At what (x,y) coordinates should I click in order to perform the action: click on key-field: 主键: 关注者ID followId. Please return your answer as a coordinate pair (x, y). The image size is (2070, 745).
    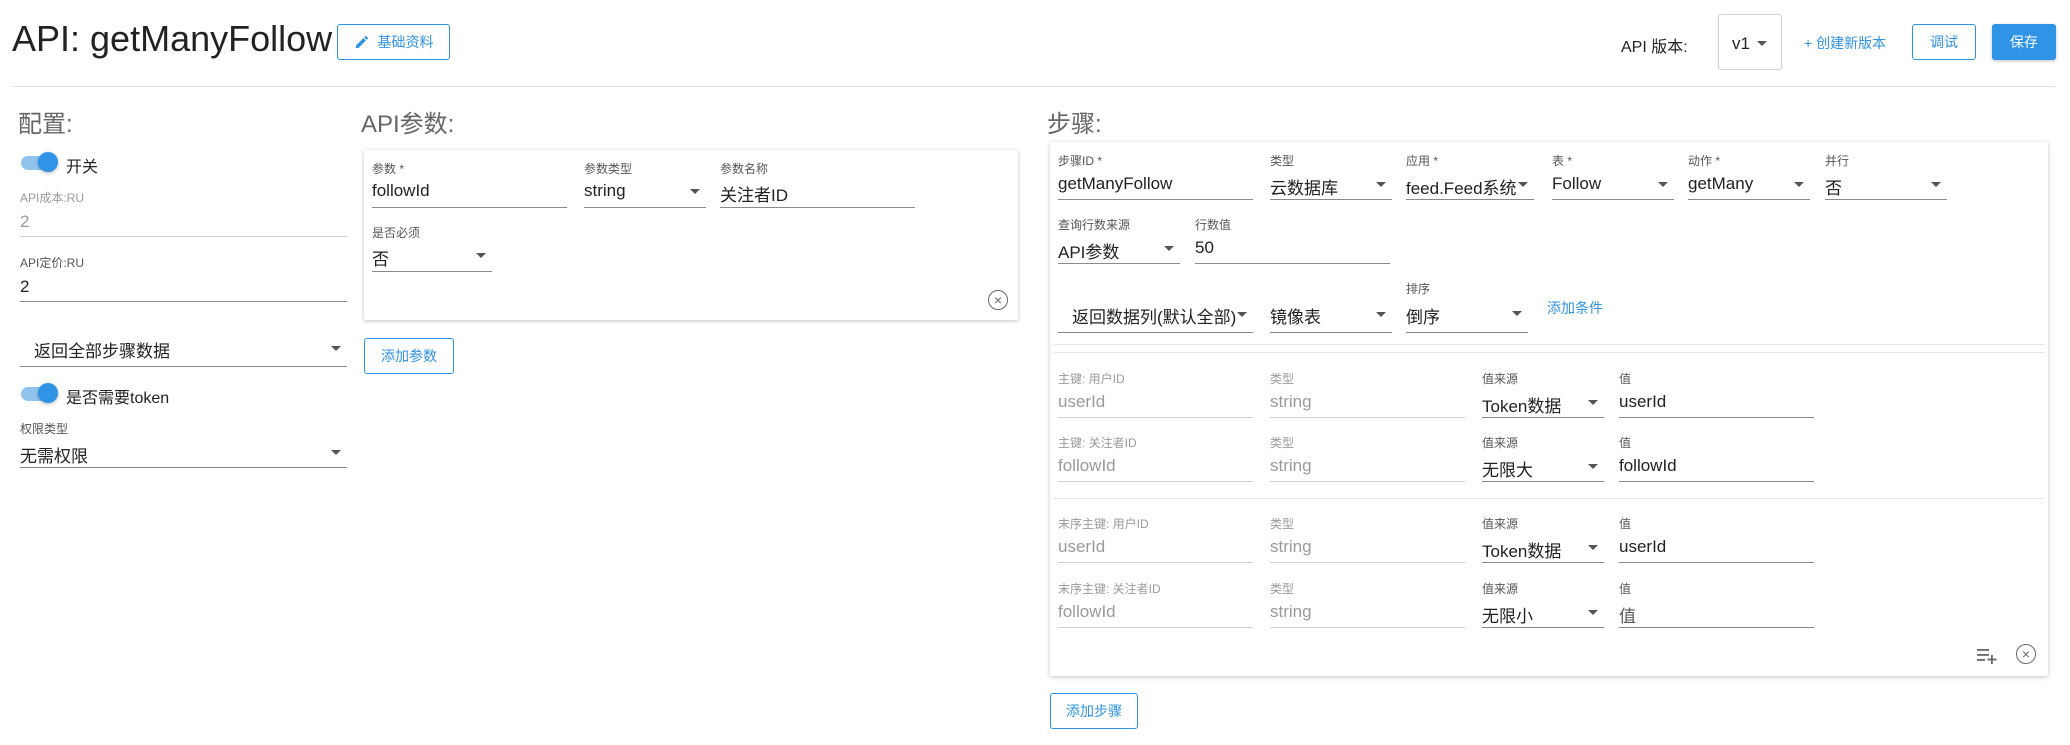
    Looking at the image, I should click on (1155, 458).